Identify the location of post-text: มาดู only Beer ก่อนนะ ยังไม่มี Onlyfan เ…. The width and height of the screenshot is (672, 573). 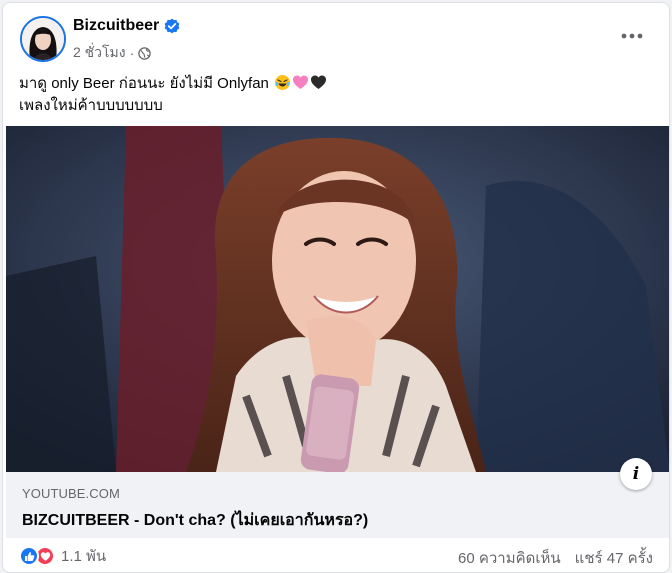
(173, 95).